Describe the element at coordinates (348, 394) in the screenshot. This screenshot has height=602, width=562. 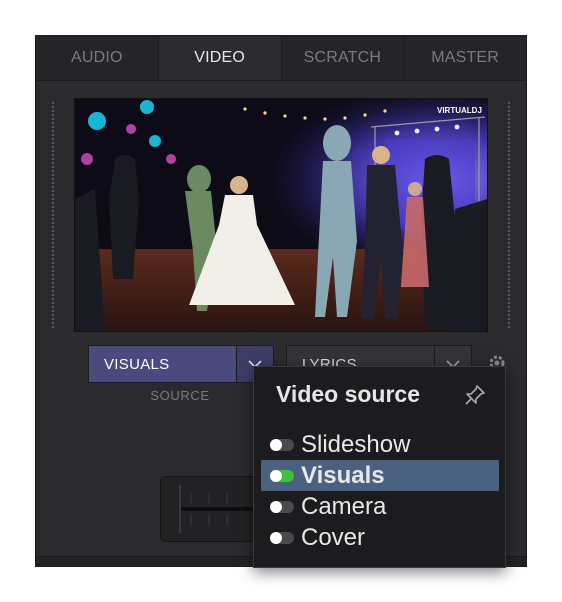
I see `popup-title: Video source` at that location.